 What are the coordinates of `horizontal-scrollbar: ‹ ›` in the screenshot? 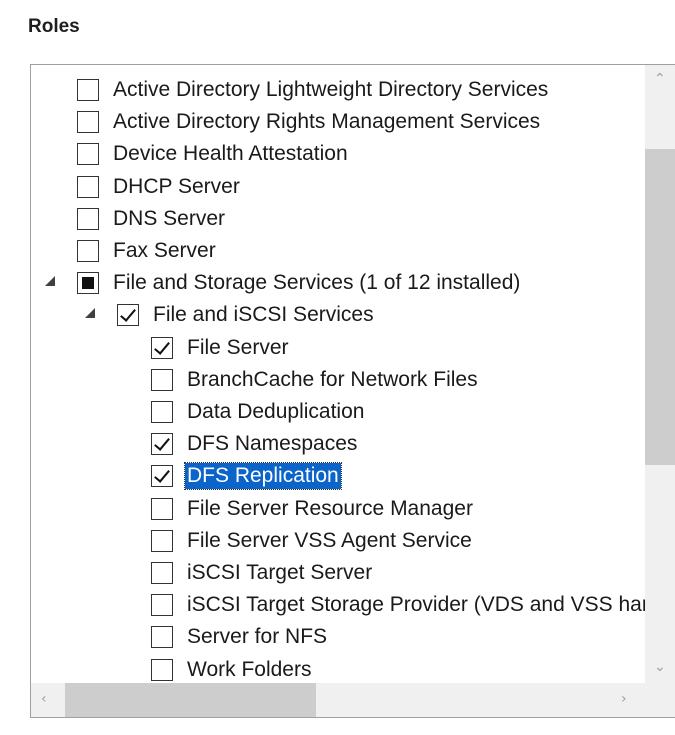 It's located at (338, 700).